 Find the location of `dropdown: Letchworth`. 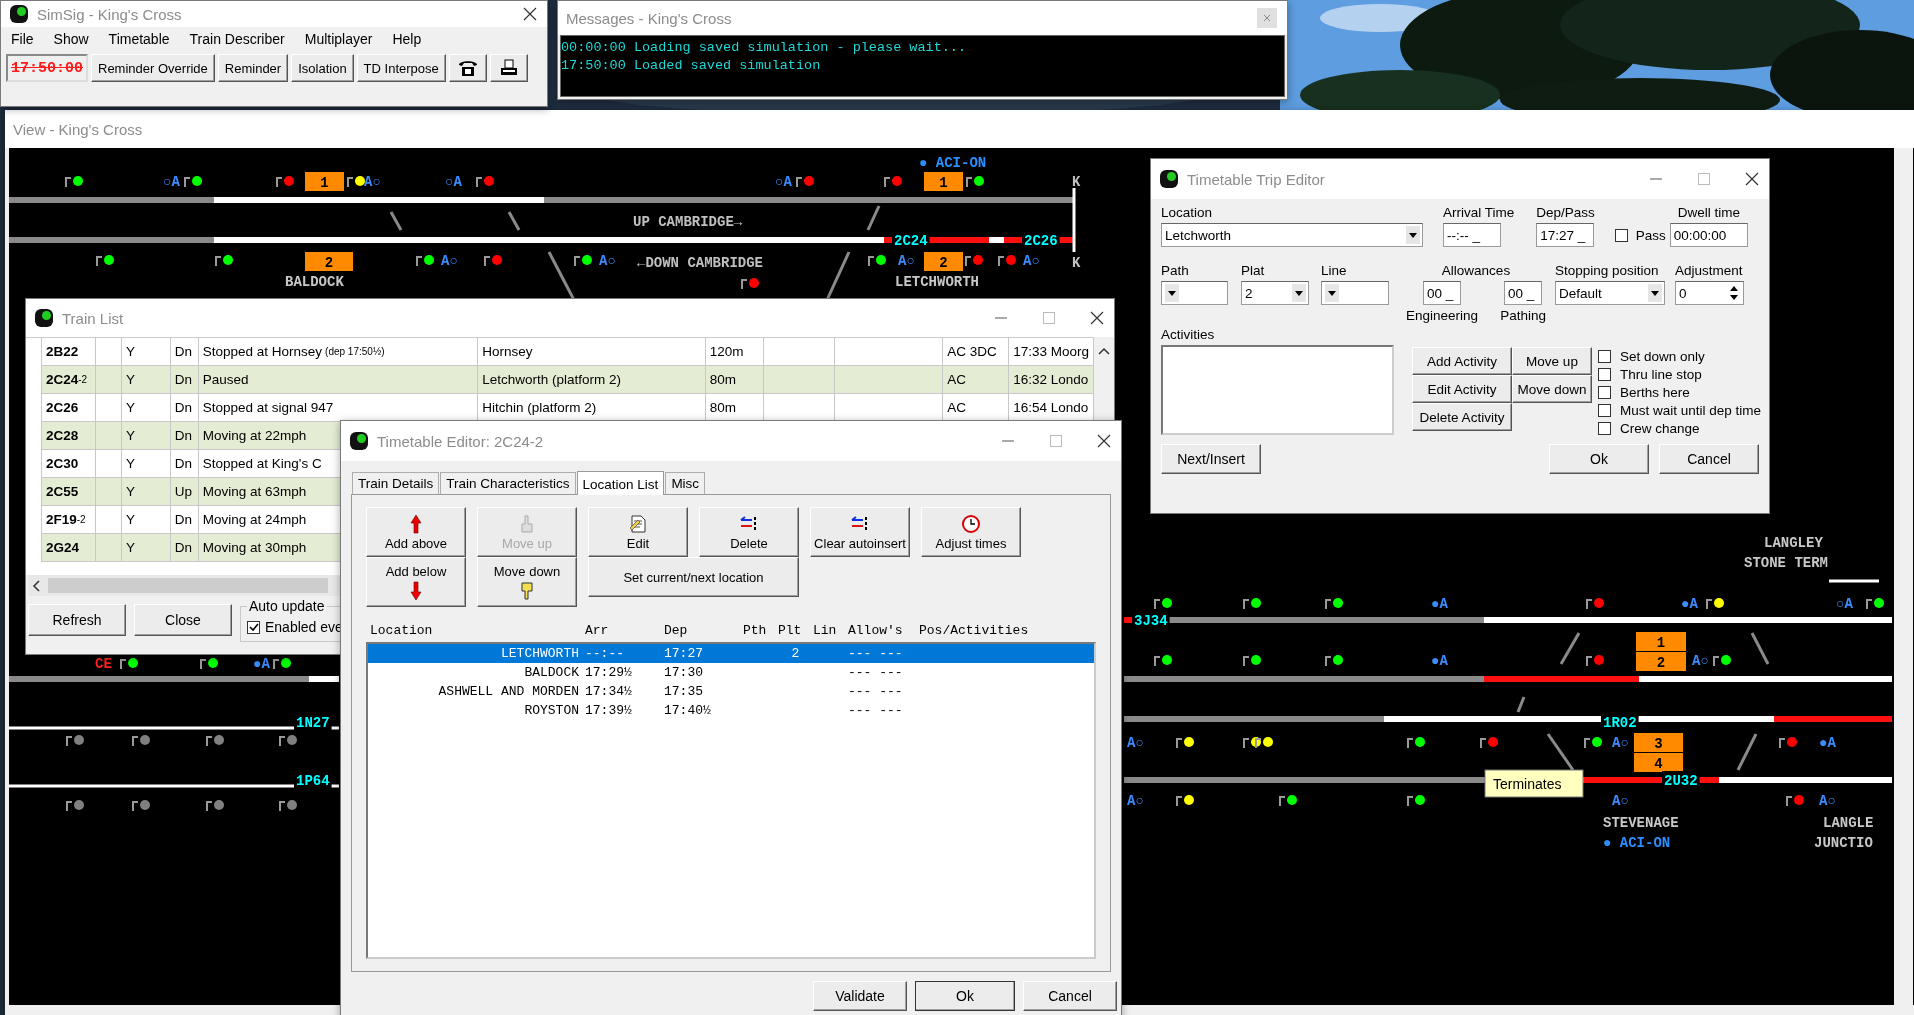

dropdown: Letchworth is located at coordinates (1292, 235).